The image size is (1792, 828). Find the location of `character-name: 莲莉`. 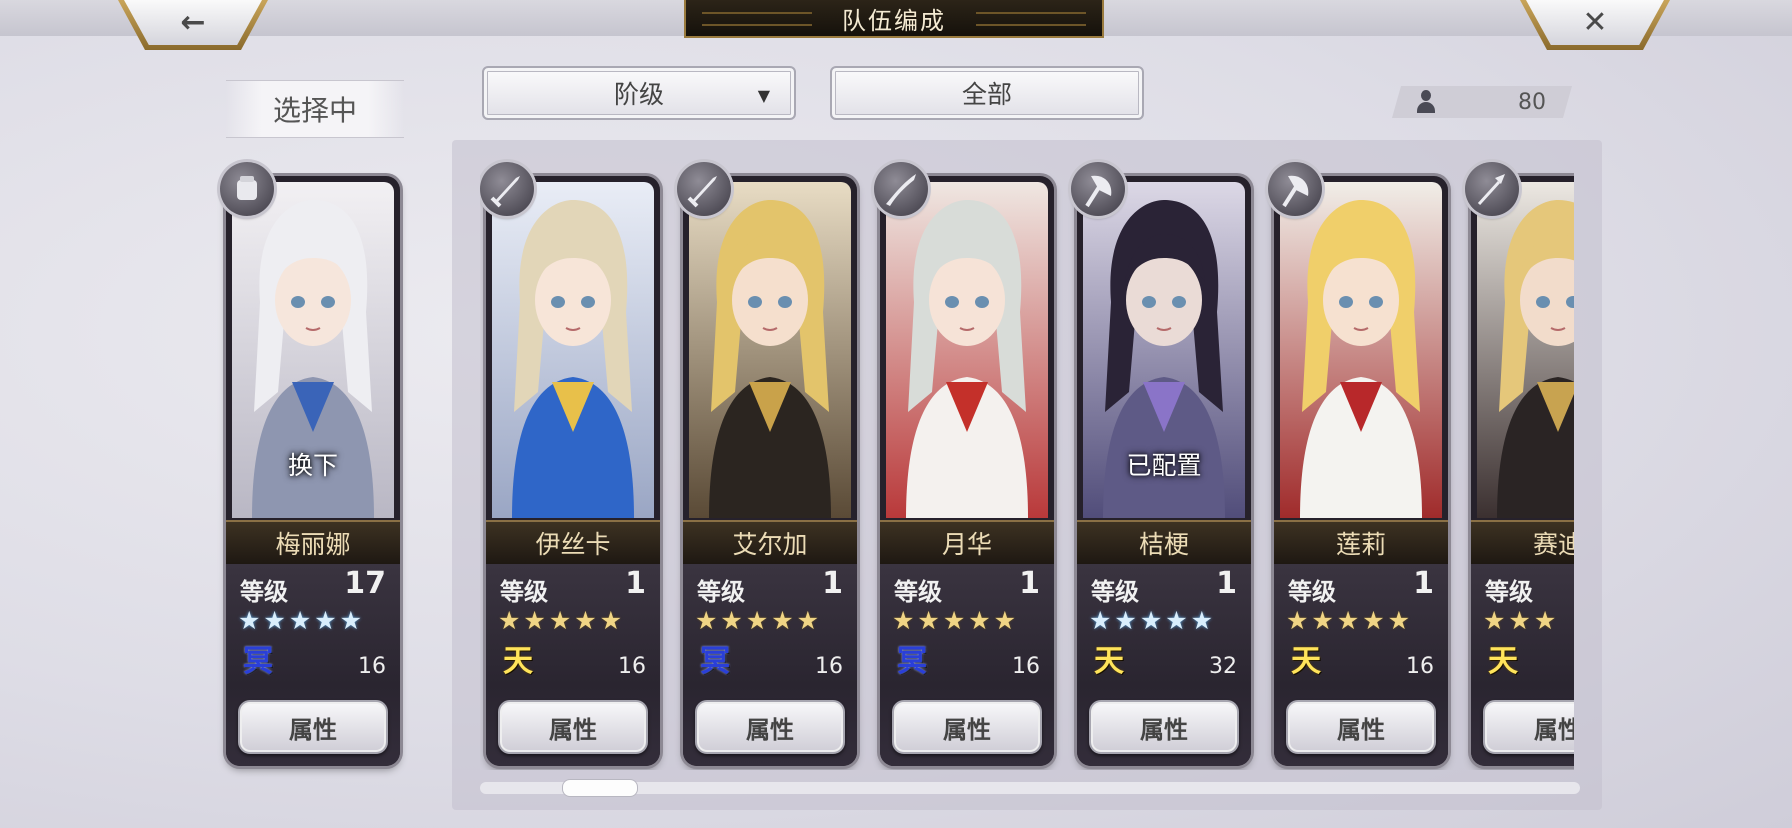

character-name: 莲莉 is located at coordinates (1361, 542).